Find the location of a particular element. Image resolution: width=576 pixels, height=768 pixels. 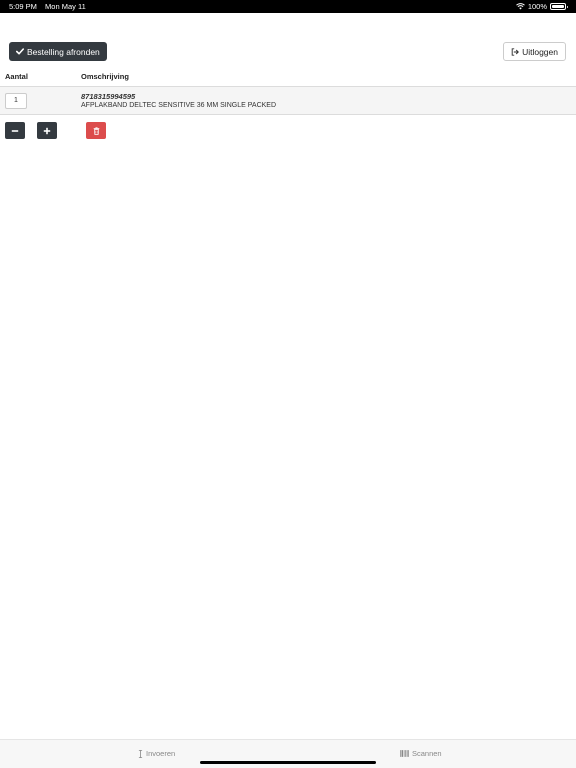

tab-invoeren-label: Invoeren is located at coordinates (161, 753).